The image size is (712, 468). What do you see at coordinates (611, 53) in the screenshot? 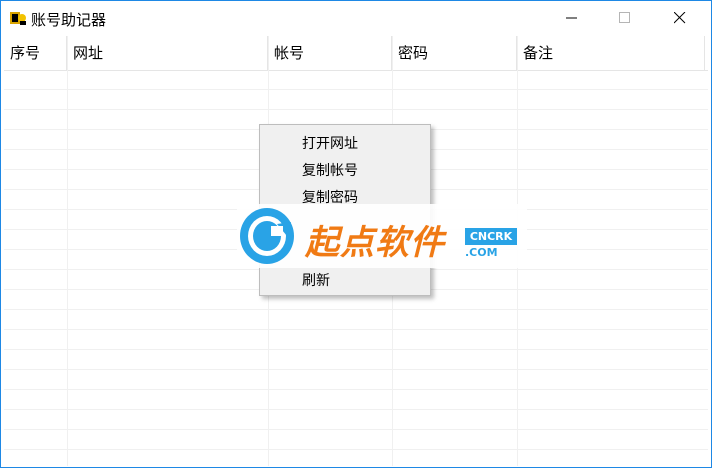
I see `column-header-note: 备注` at bounding box center [611, 53].